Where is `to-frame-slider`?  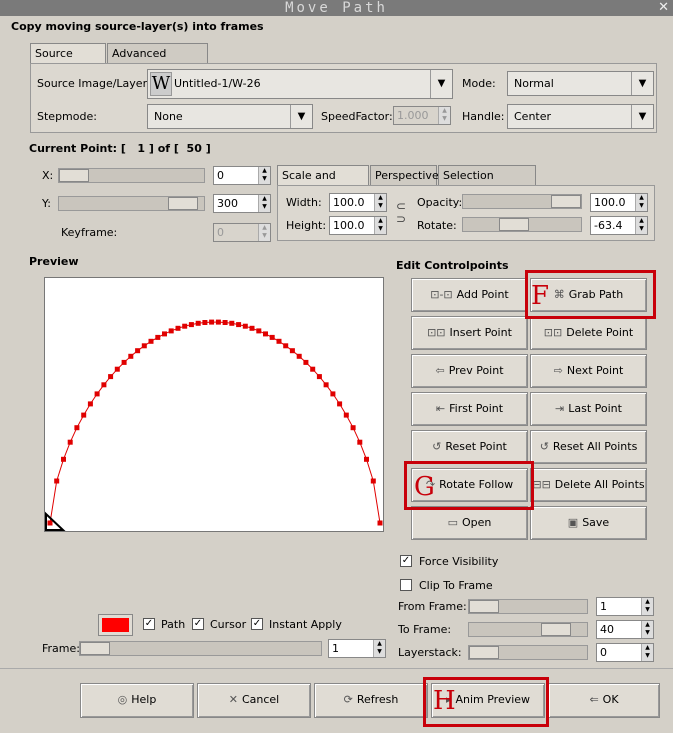
to-frame-slider is located at coordinates (528, 629).